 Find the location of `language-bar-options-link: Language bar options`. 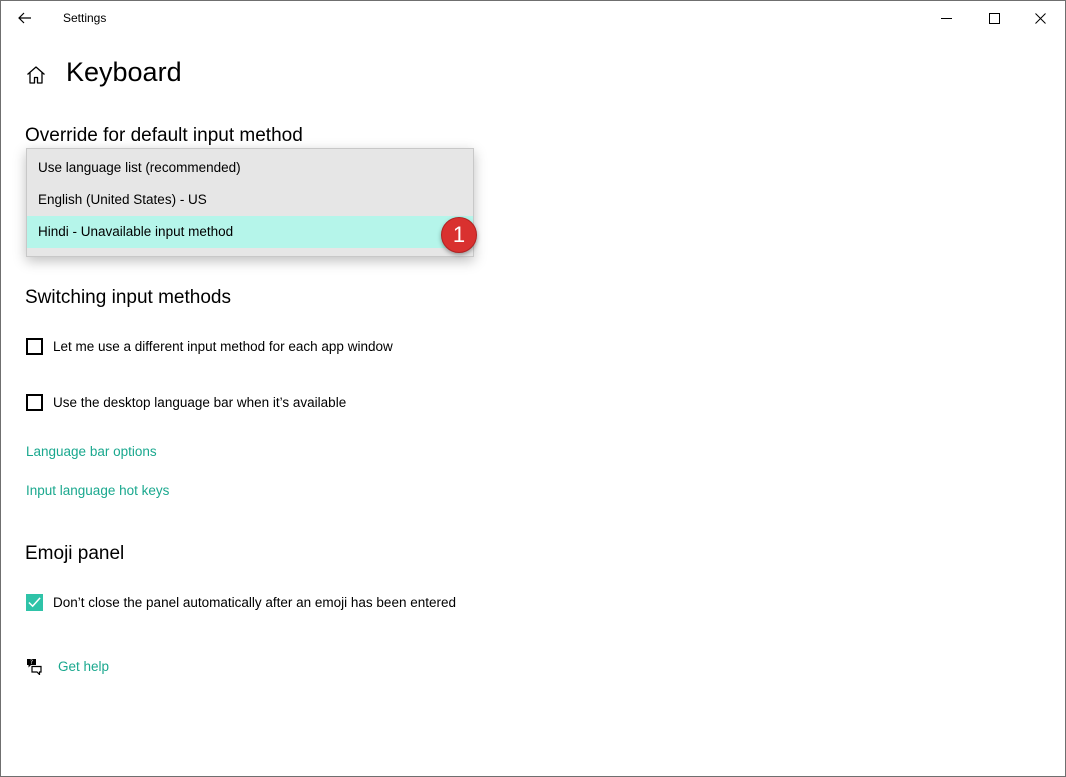

language-bar-options-link: Language bar options is located at coordinates (91, 451).